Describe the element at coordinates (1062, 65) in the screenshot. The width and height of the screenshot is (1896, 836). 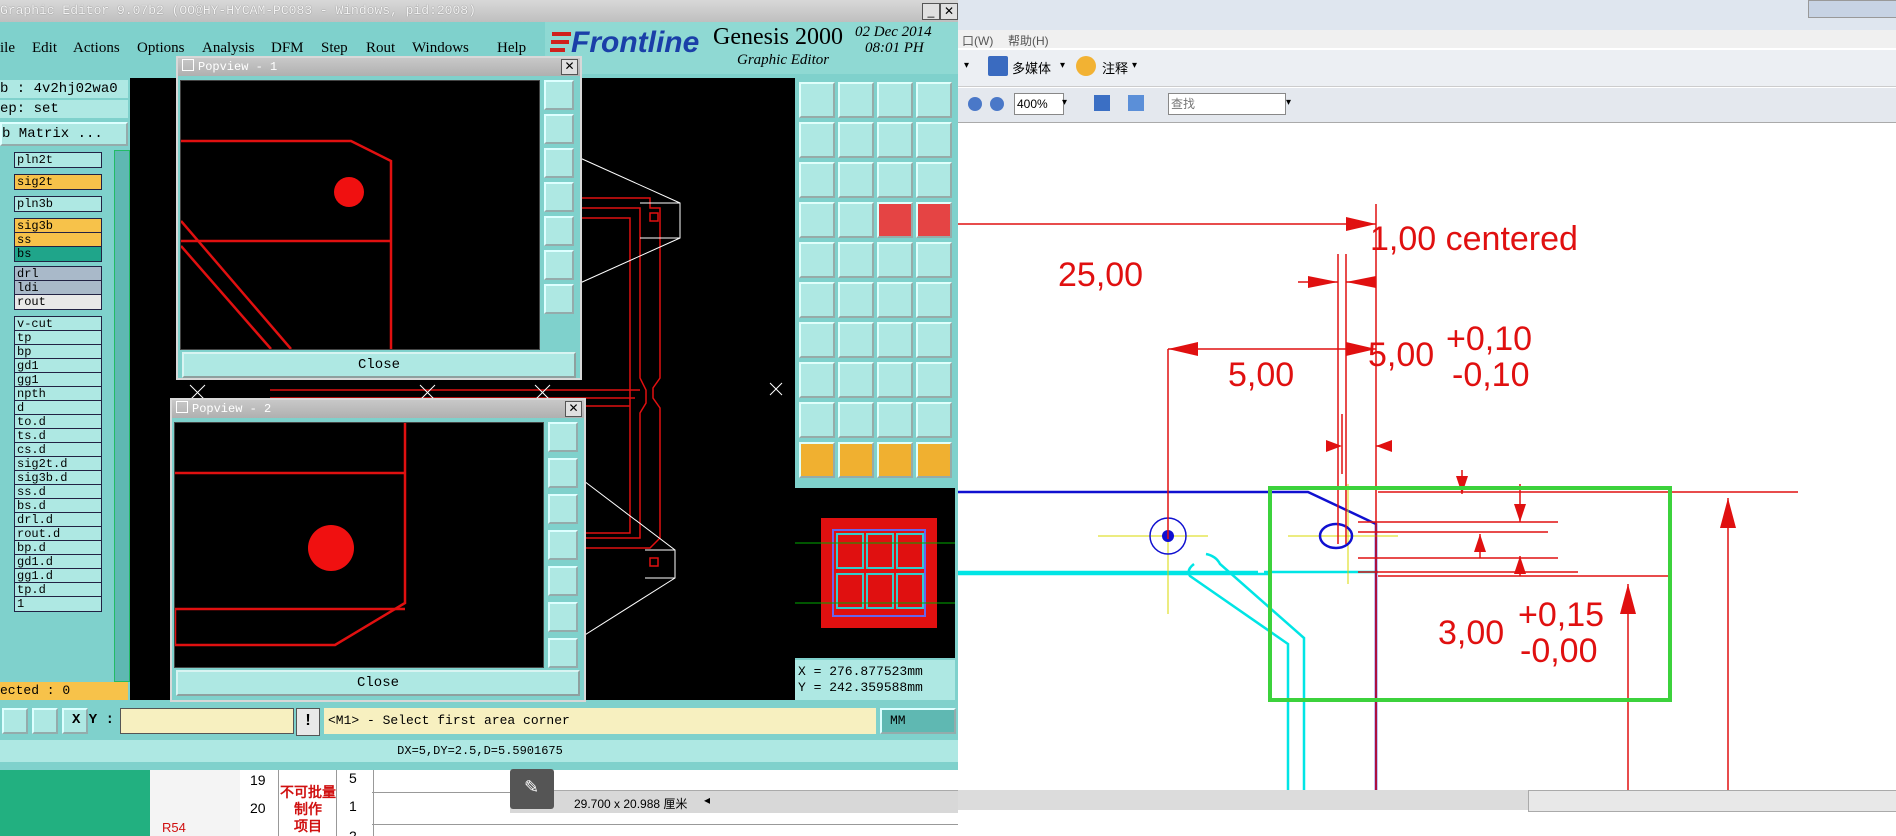
I see `multimedia-dropdown-icon: ▾` at that location.